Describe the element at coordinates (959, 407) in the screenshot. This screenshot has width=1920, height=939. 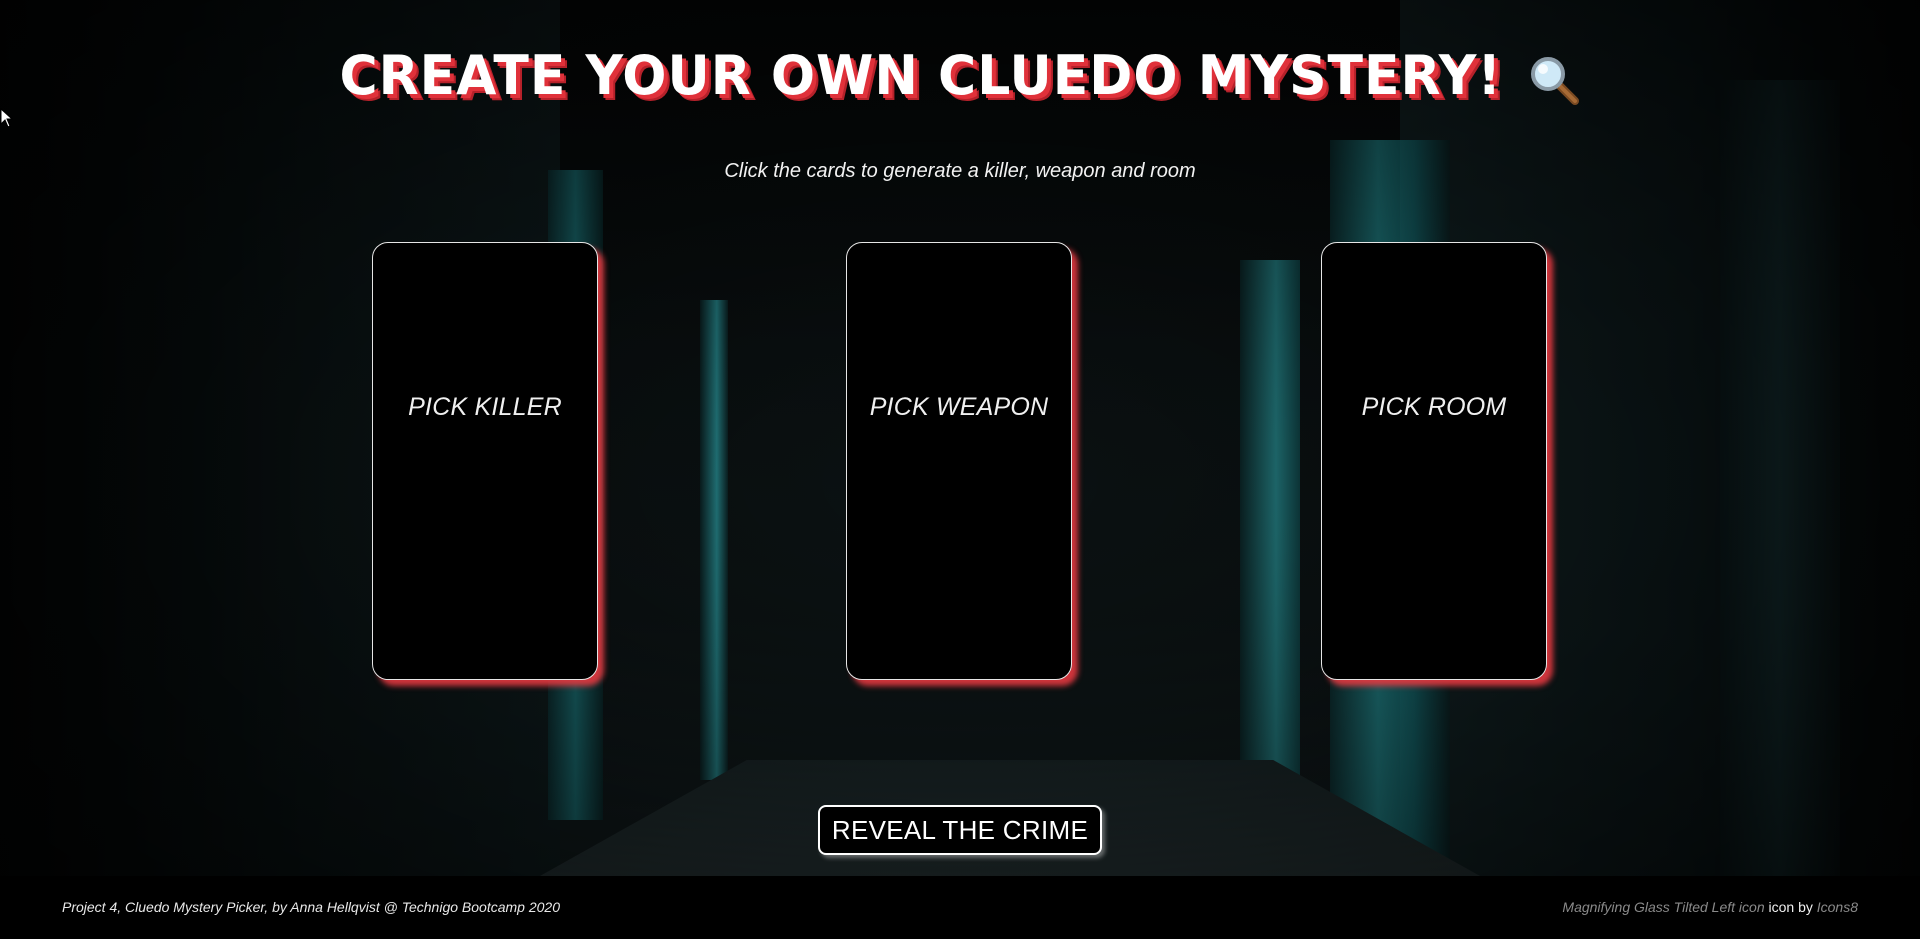
I see `pick-weapon-label: PICK WEAPON` at that location.